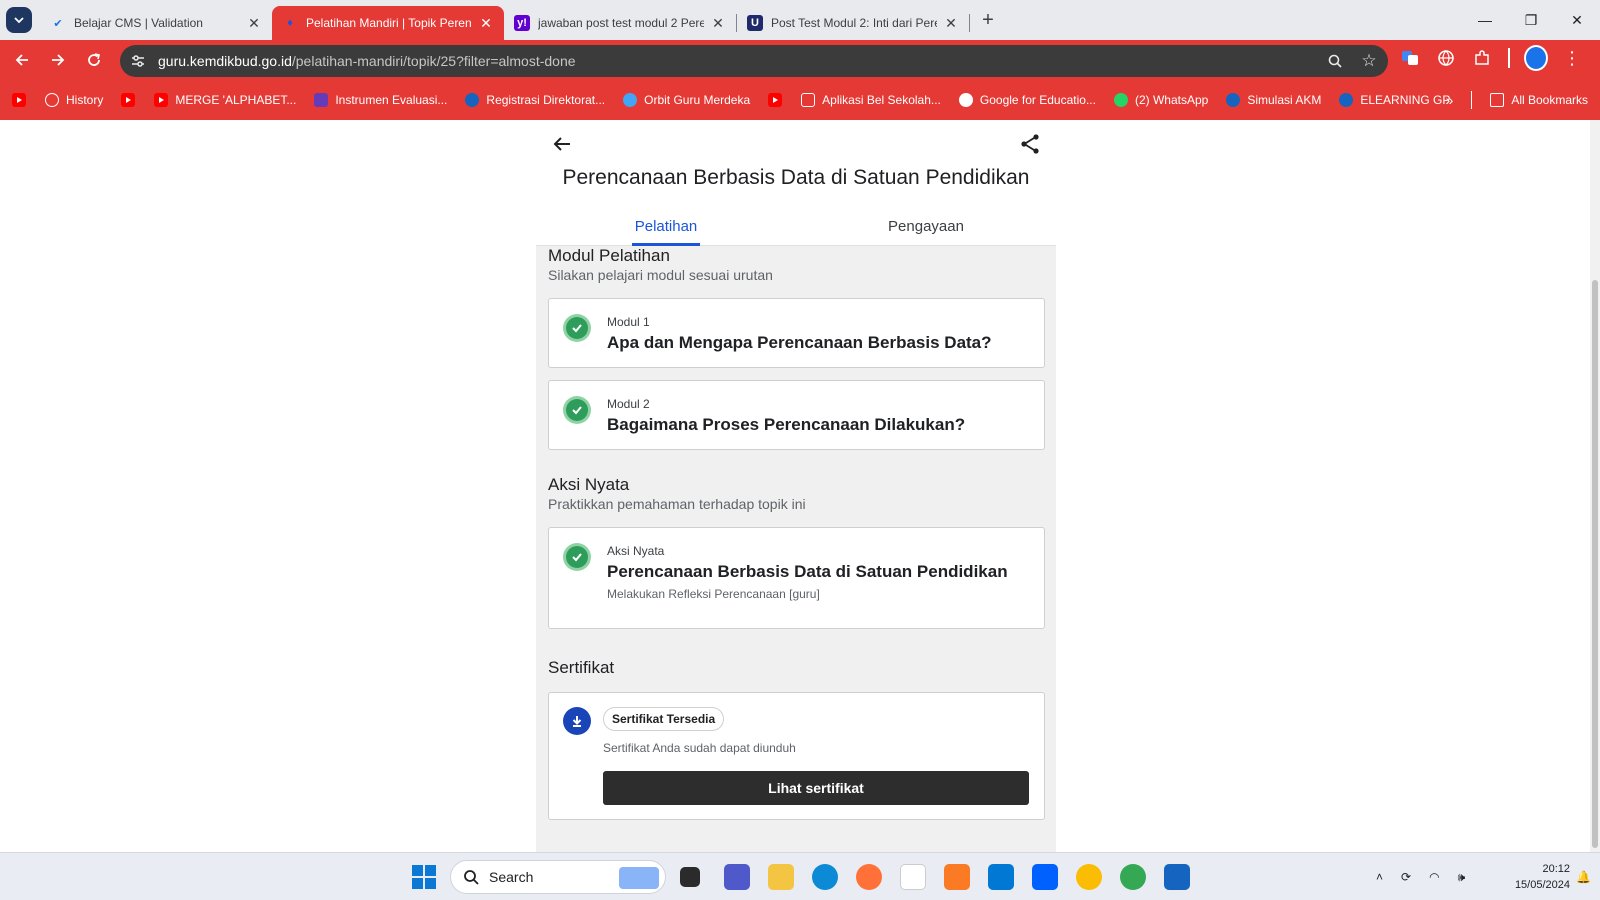  Describe the element at coordinates (957, 877) in the screenshot. I see `xampp-icon` at that location.